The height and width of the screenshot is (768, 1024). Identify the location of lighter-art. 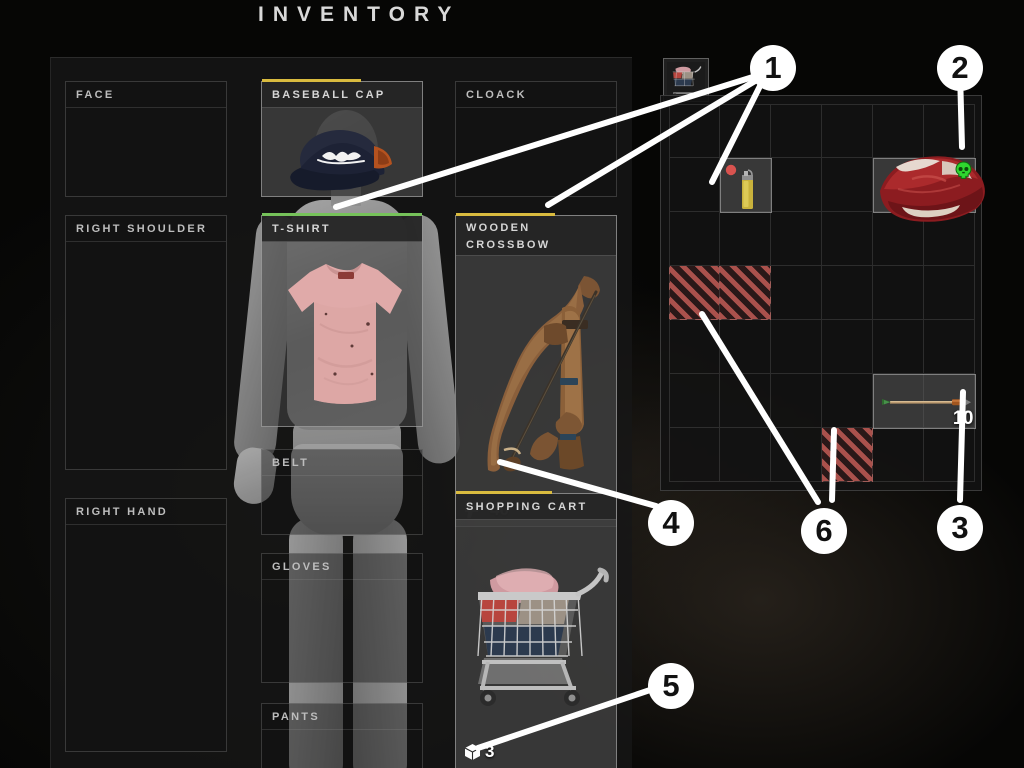
(747, 189).